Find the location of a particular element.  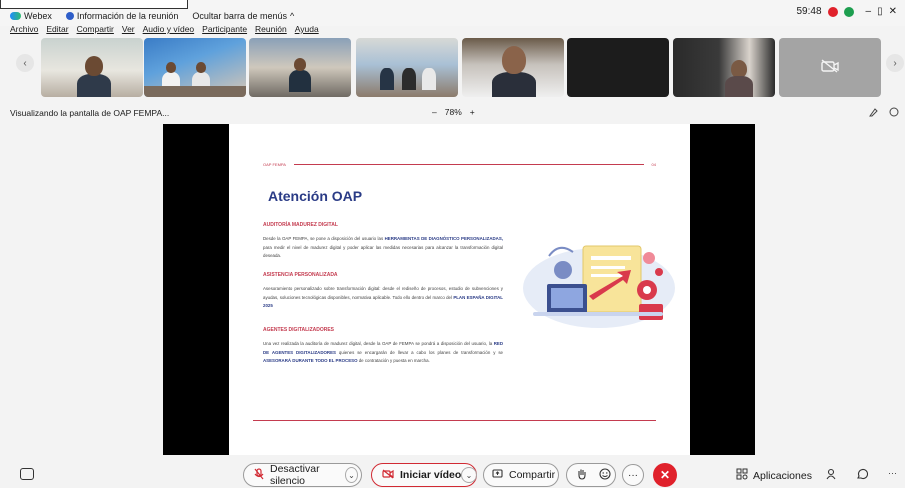

info-icon is located at coordinates (69, 16).